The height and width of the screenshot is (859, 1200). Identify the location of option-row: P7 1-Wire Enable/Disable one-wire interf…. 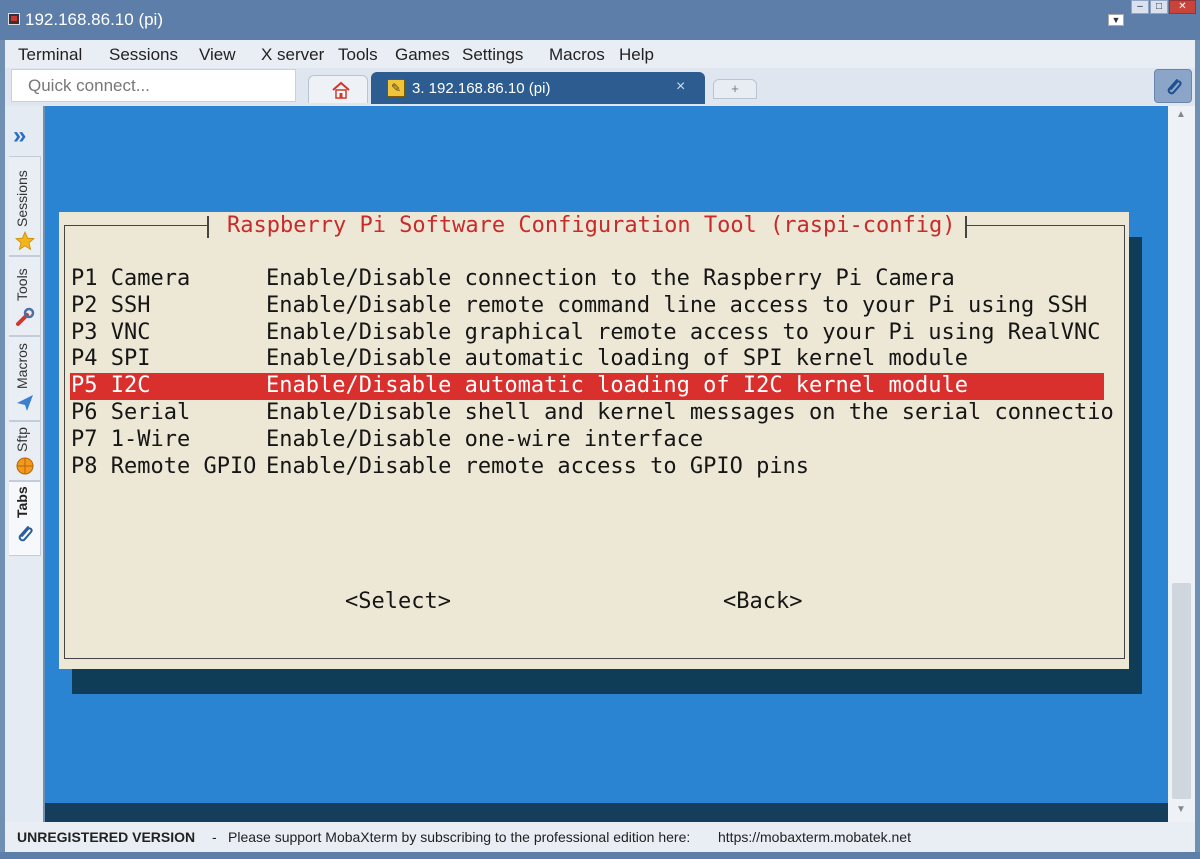
(587, 440).